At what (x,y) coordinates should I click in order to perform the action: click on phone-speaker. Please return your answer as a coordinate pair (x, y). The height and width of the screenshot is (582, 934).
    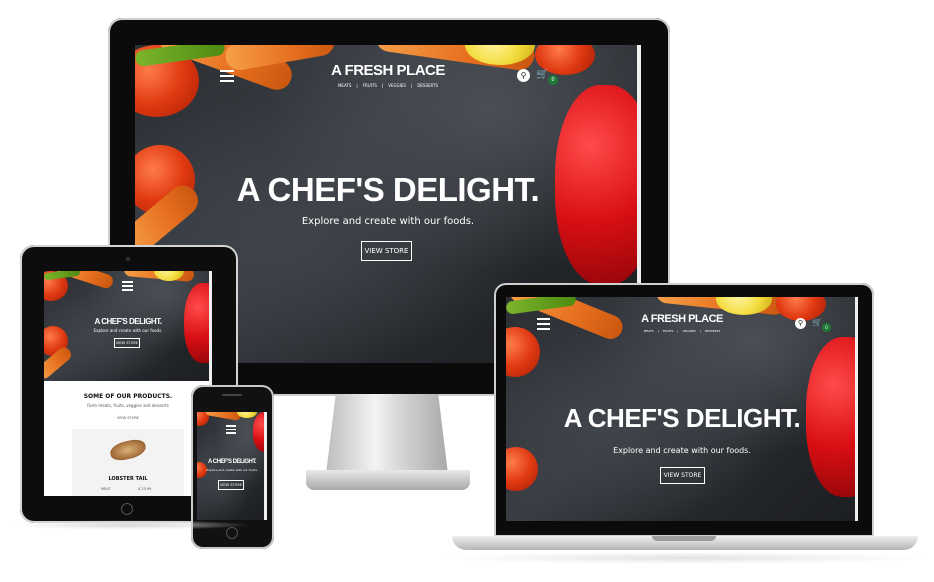
    Looking at the image, I should click on (232, 395).